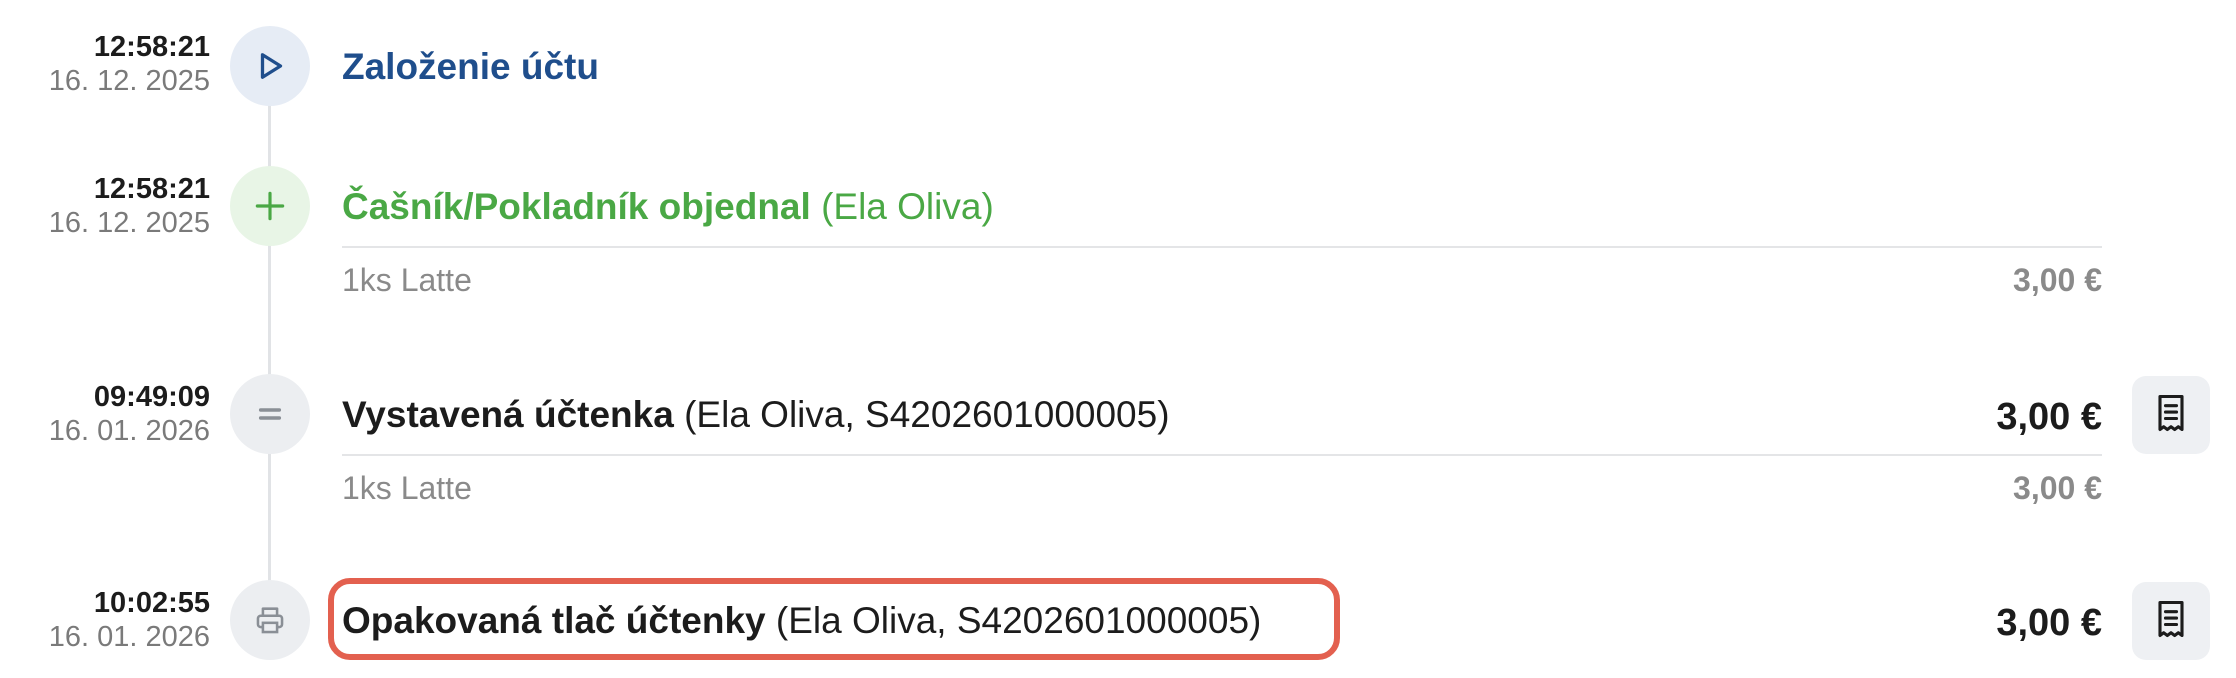 This screenshot has width=2236, height=678. I want to click on event-3-timestamp: 09:49:09 16. 01. 2026, so click(129, 414).